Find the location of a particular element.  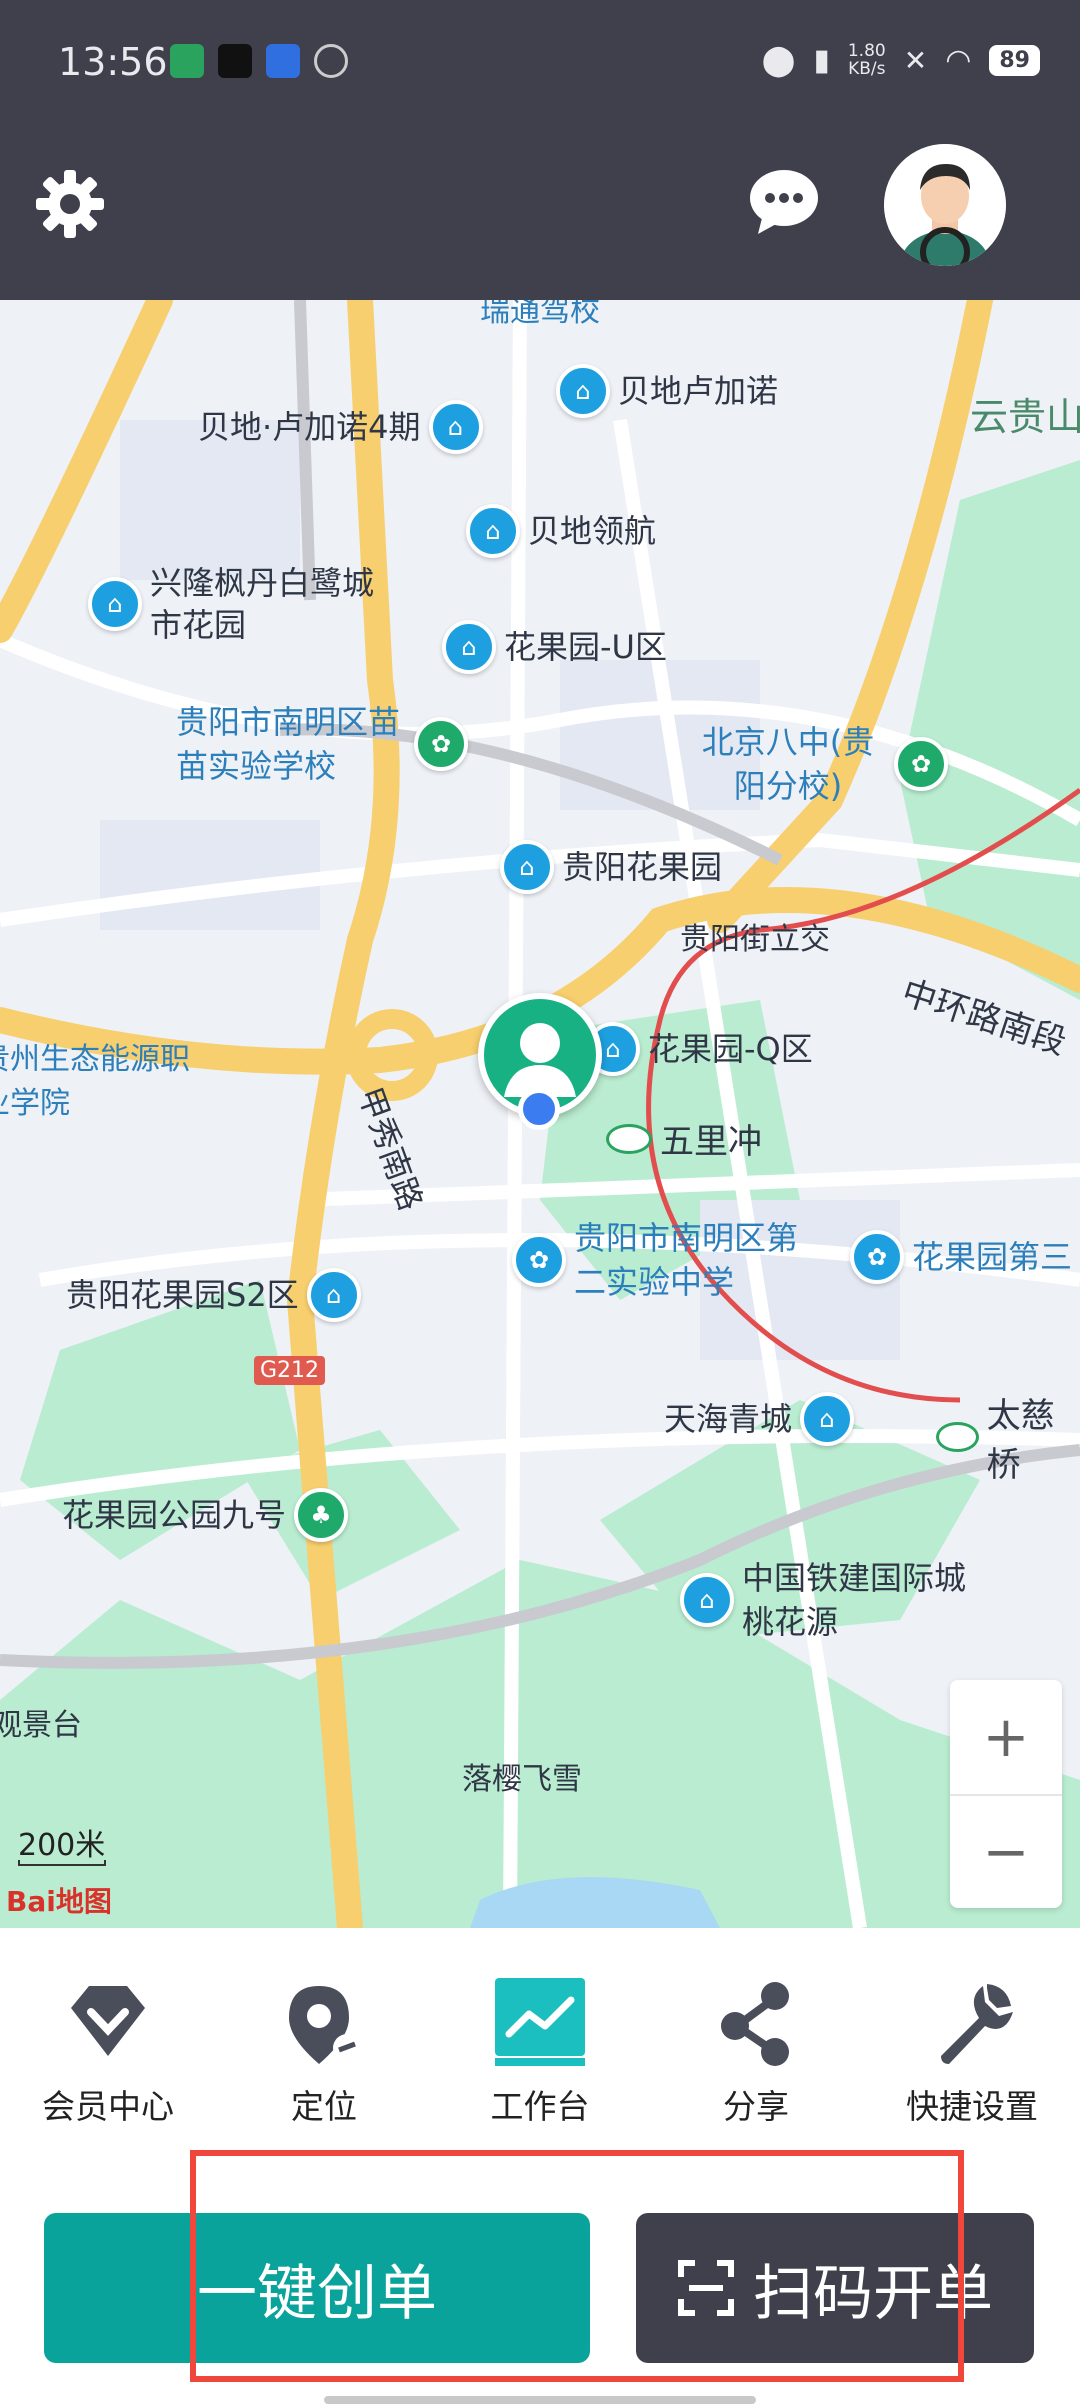

toolbar-item-member-center: 会员中心 is located at coordinates (108, 2053).